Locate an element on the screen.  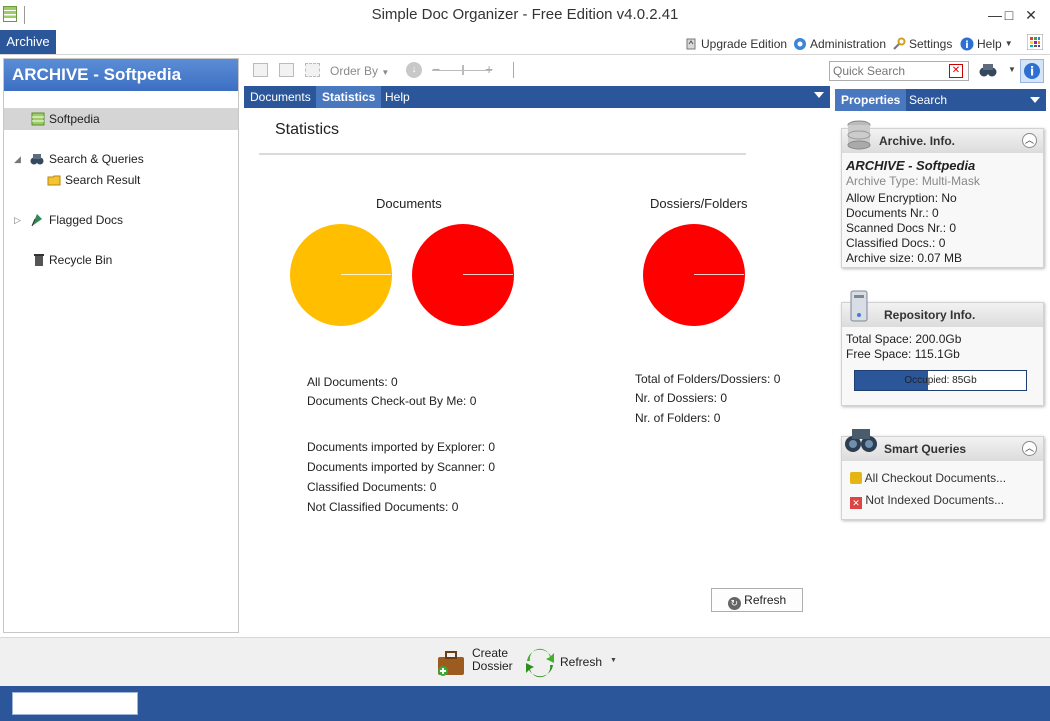
zoom-in-icon: + is located at coordinates (489, 69).